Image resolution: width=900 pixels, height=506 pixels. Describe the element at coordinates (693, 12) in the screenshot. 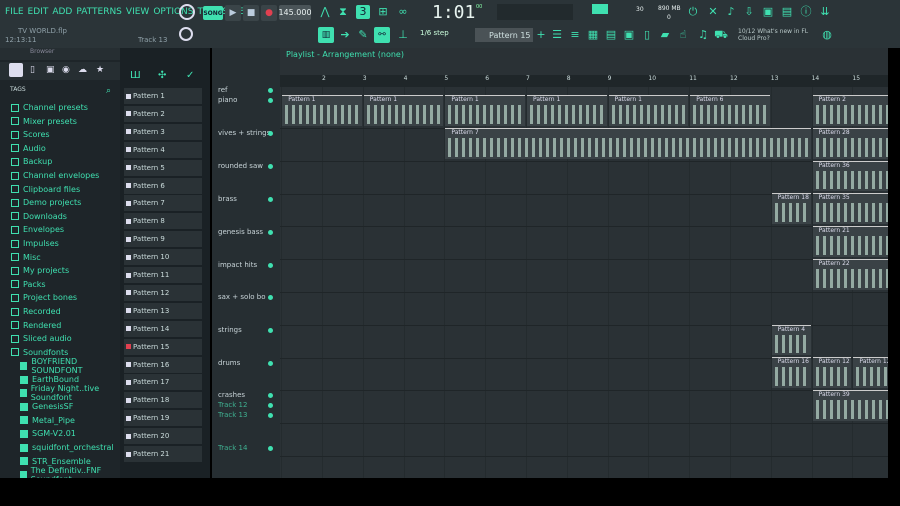

I see `undo-icon: ⏻` at that location.